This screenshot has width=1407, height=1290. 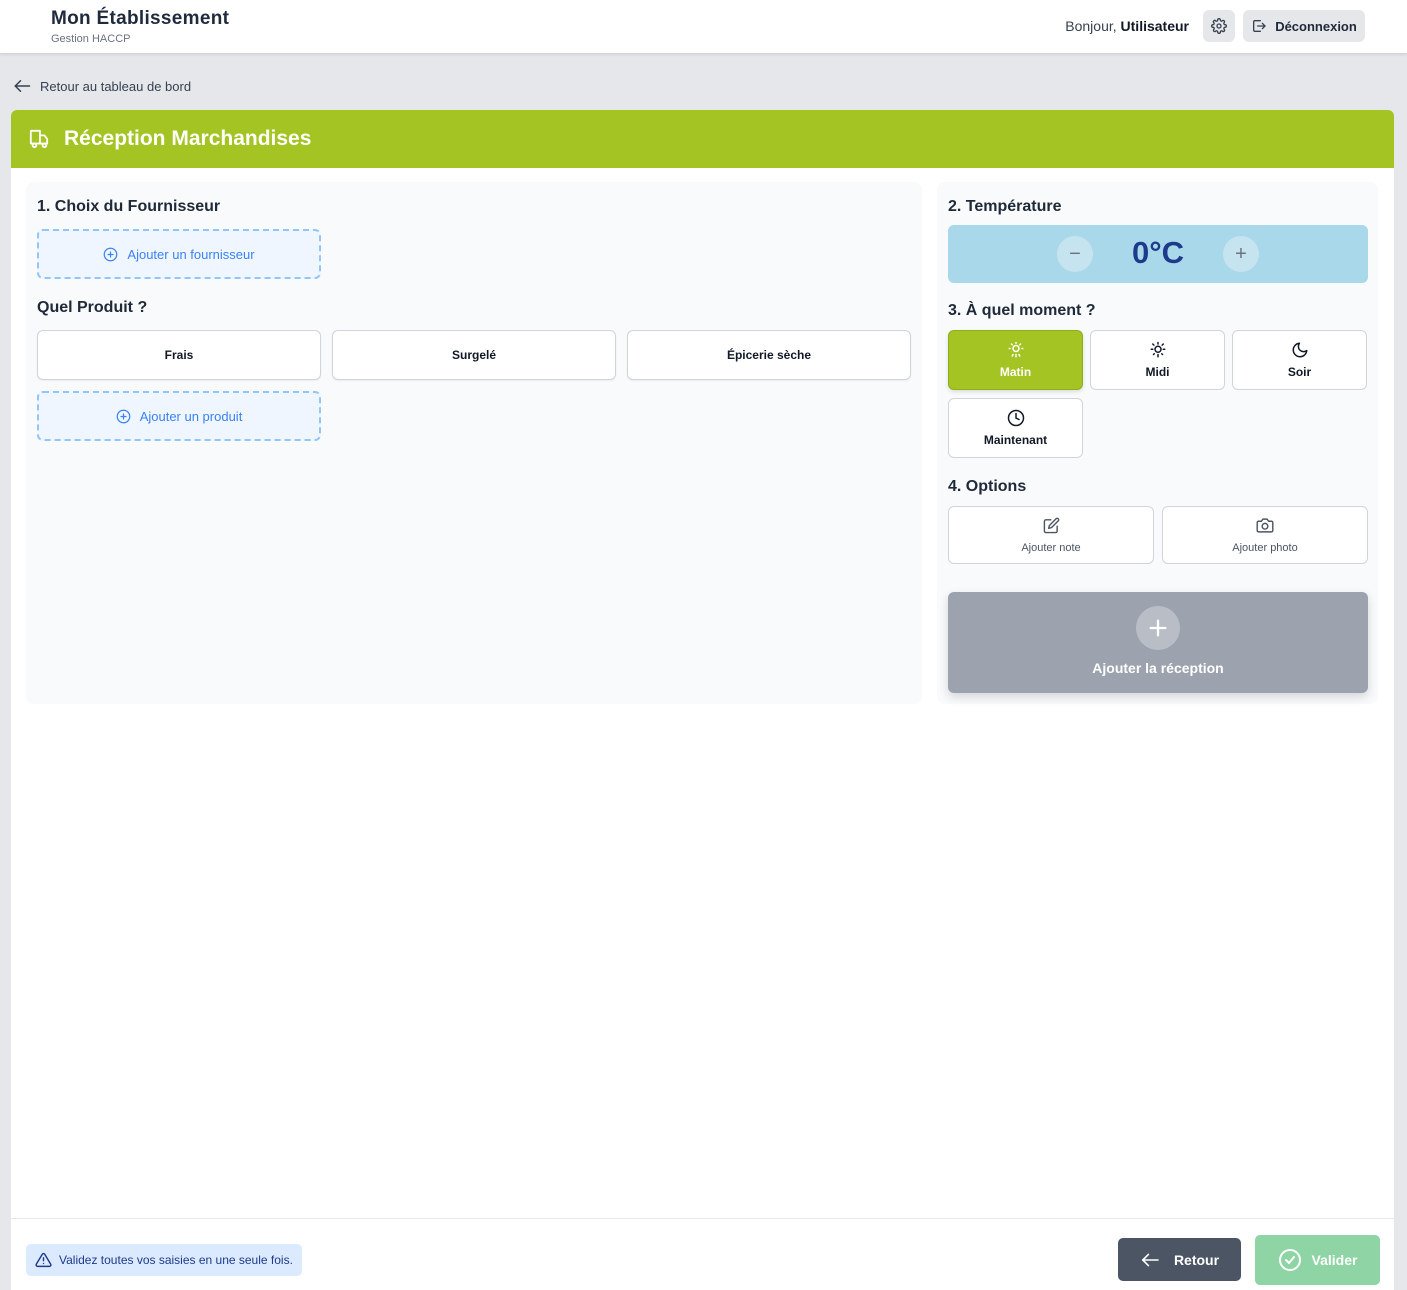 I want to click on temperature-control: − 0°C +, so click(x=1158, y=254).